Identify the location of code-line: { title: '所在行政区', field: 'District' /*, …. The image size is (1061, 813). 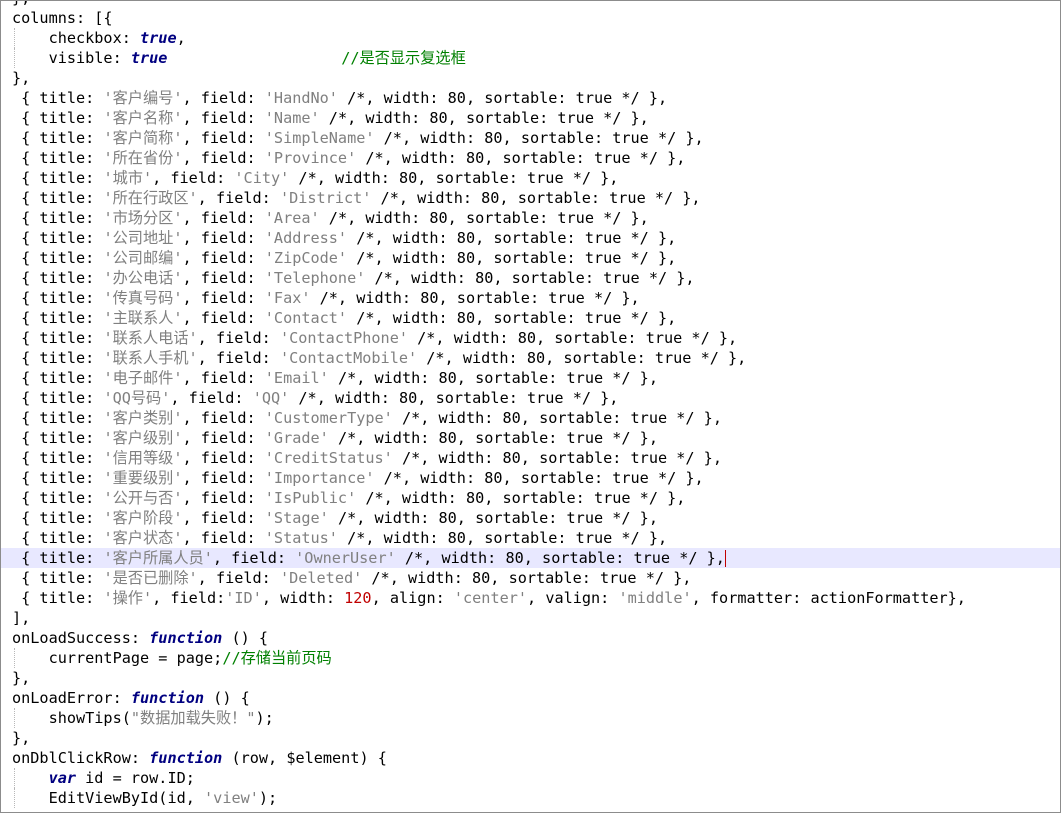
(530, 198).